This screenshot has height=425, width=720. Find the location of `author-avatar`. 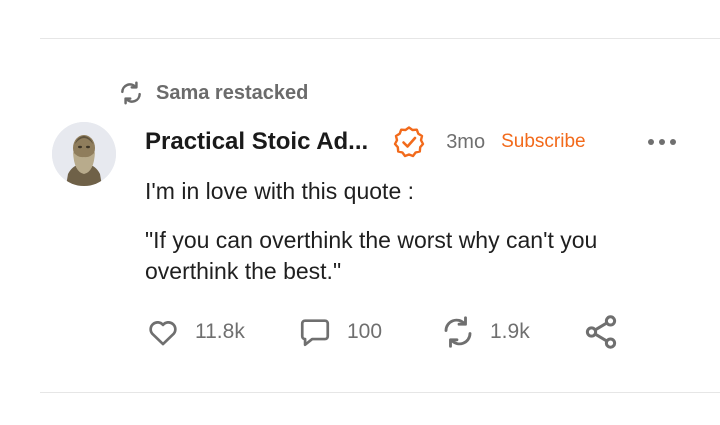

author-avatar is located at coordinates (84, 154).